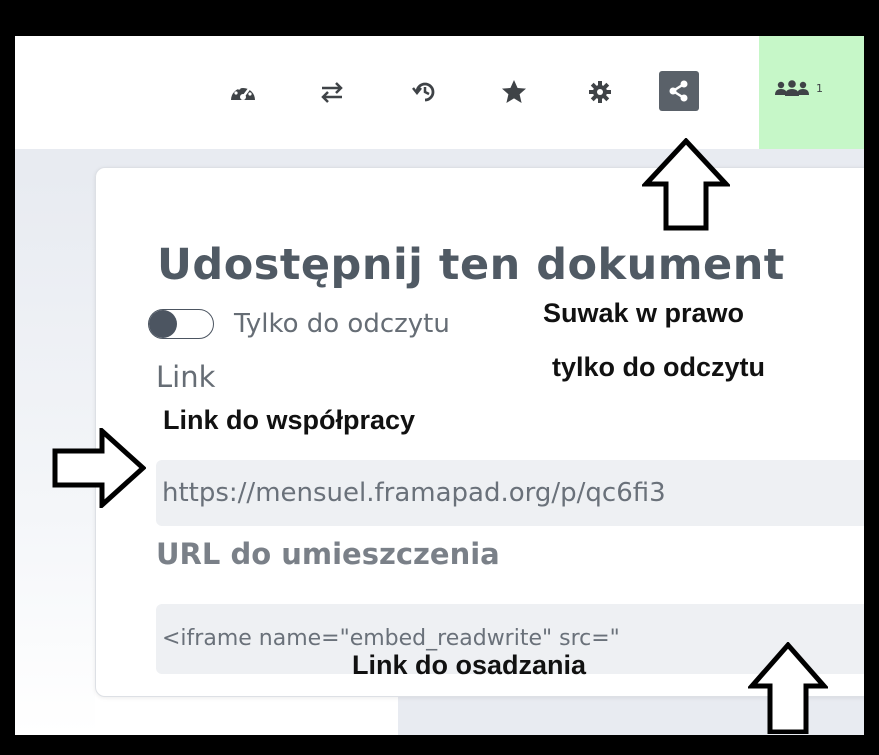  What do you see at coordinates (514, 92) in the screenshot?
I see `star-icon` at bounding box center [514, 92].